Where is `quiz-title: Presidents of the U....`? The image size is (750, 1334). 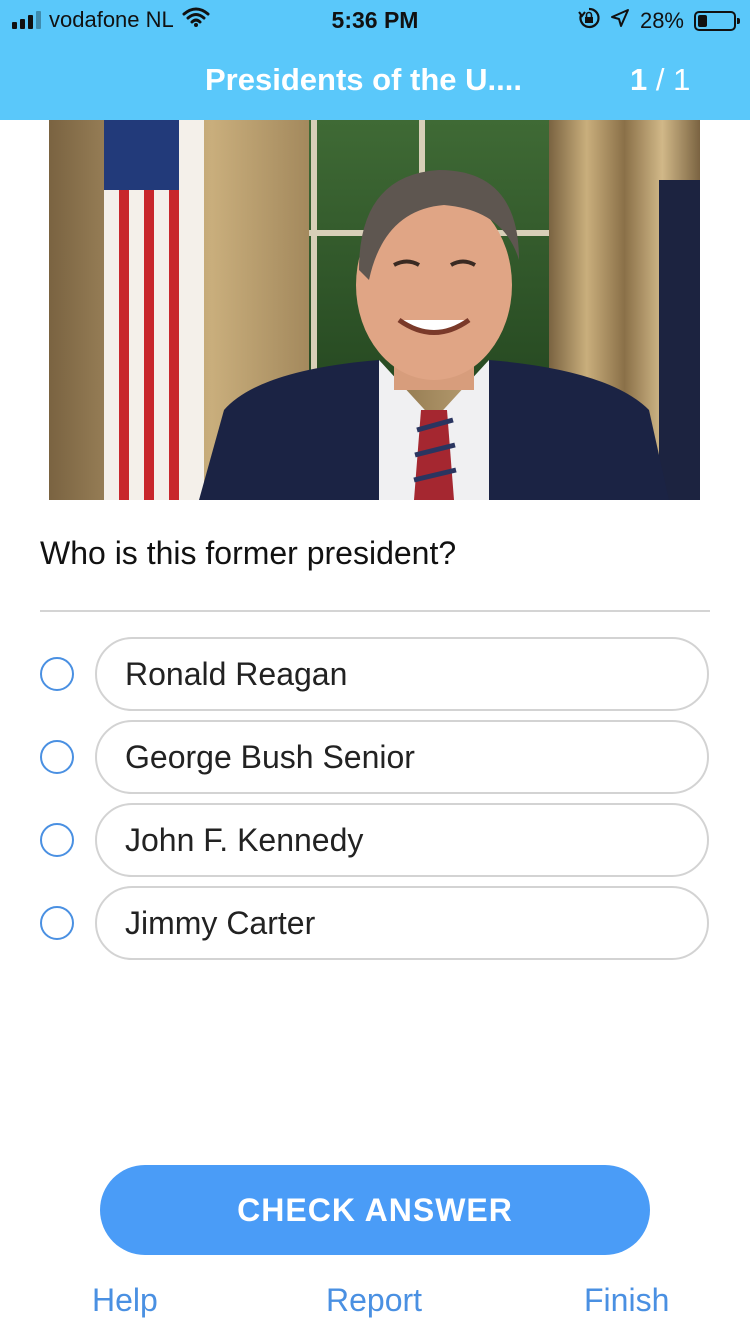
quiz-title: Presidents of the U.... is located at coordinates (363, 79).